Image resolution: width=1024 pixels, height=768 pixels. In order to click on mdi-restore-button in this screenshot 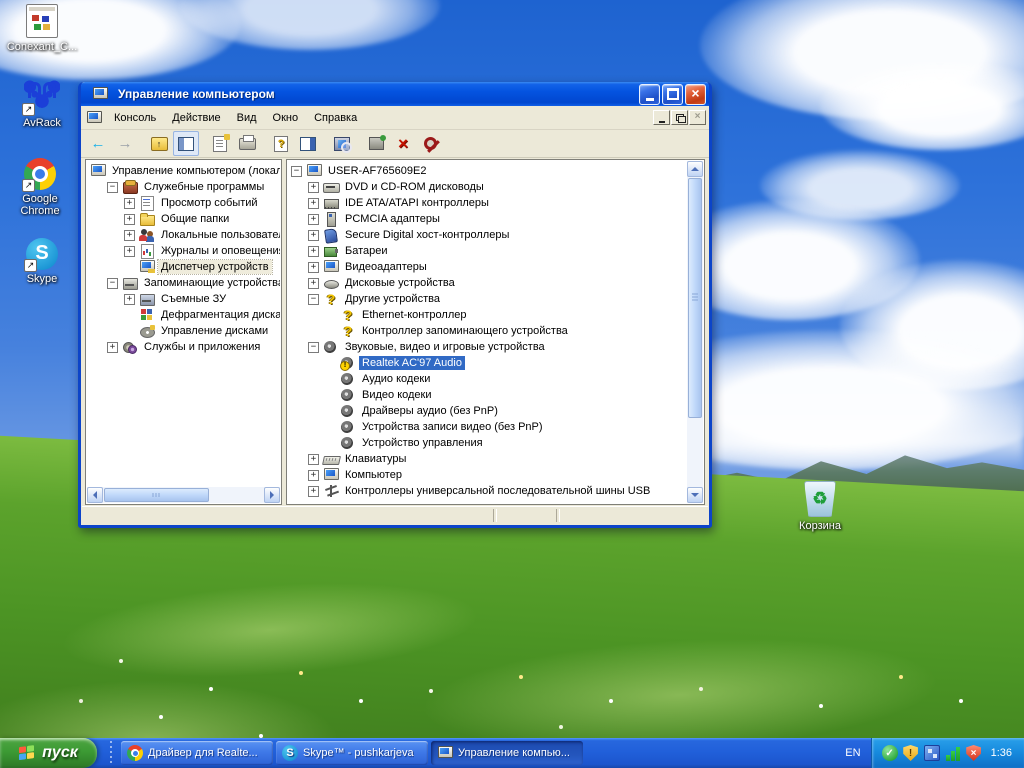, I will do `click(679, 117)`.